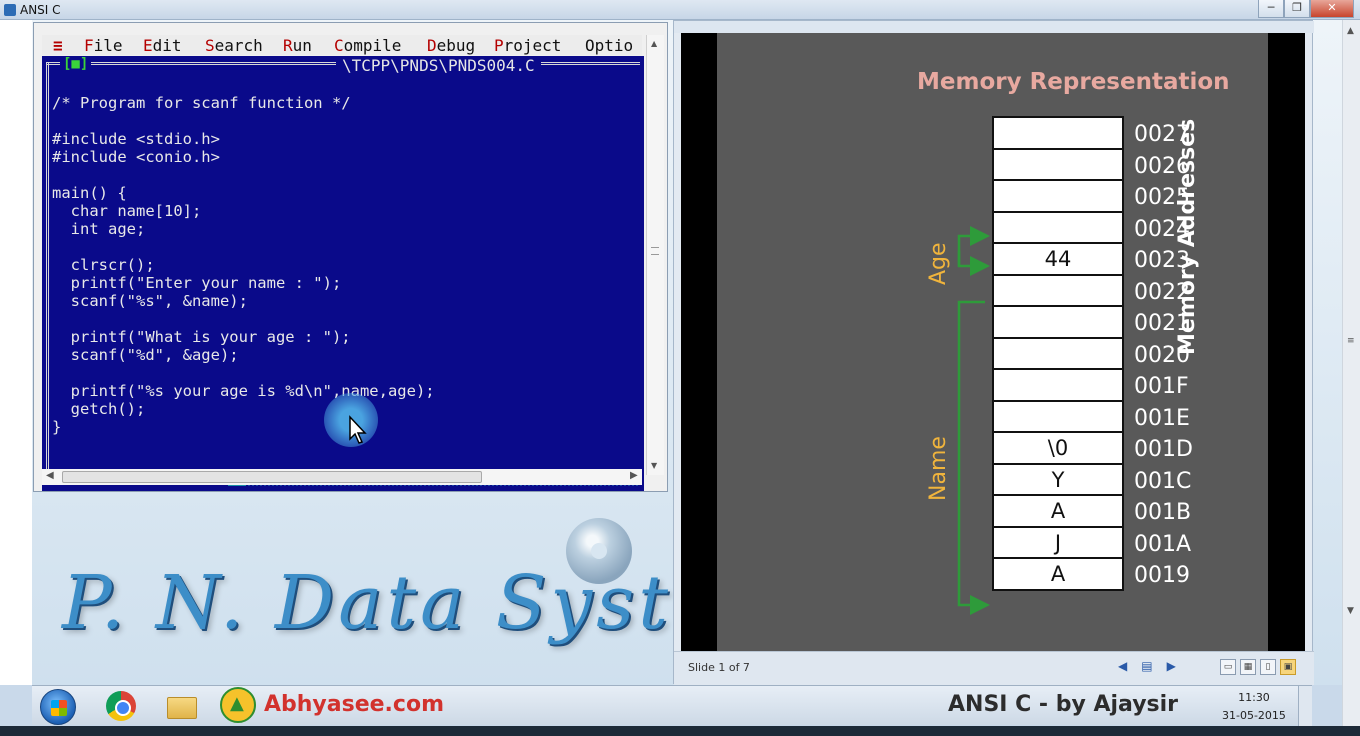 This screenshot has width=1360, height=736. I want to click on app-title: ANSI C, so click(40, 10).